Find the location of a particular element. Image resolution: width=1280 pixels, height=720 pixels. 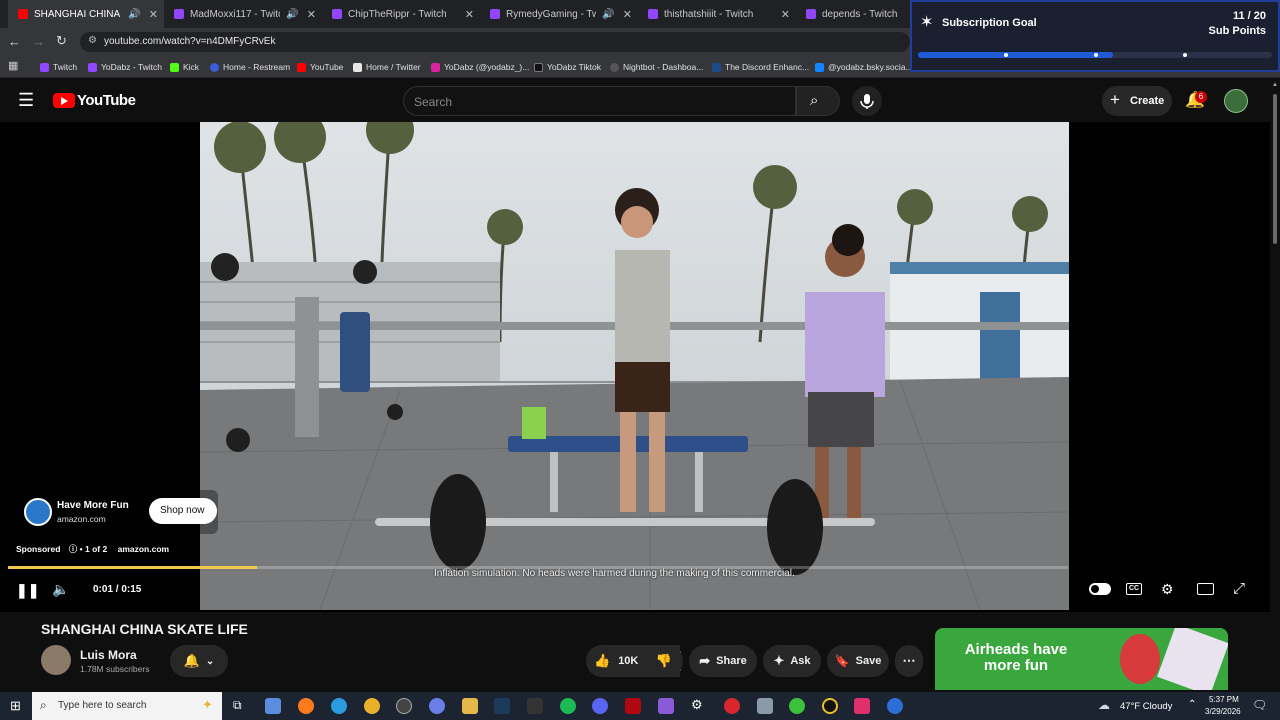

window-app-icon is located at coordinates (765, 706).